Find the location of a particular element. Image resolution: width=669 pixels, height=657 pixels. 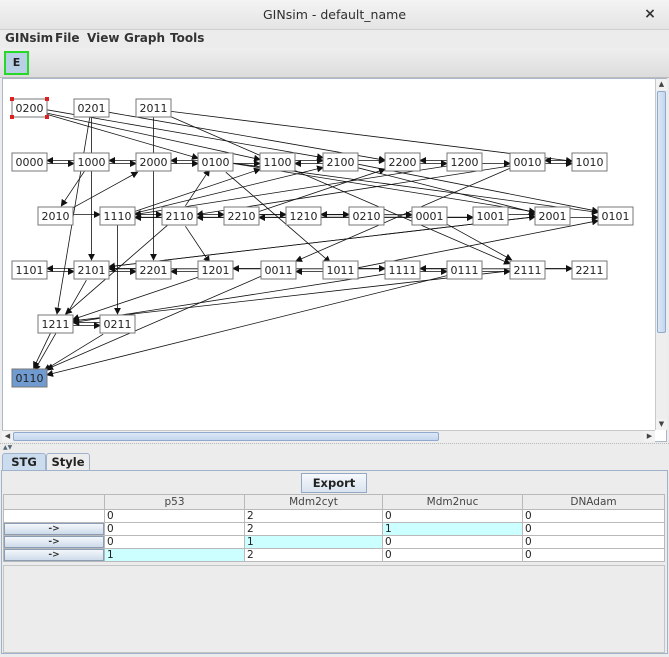

column-header-mdm2cyt: Mdm2cyt is located at coordinates (313, 502).